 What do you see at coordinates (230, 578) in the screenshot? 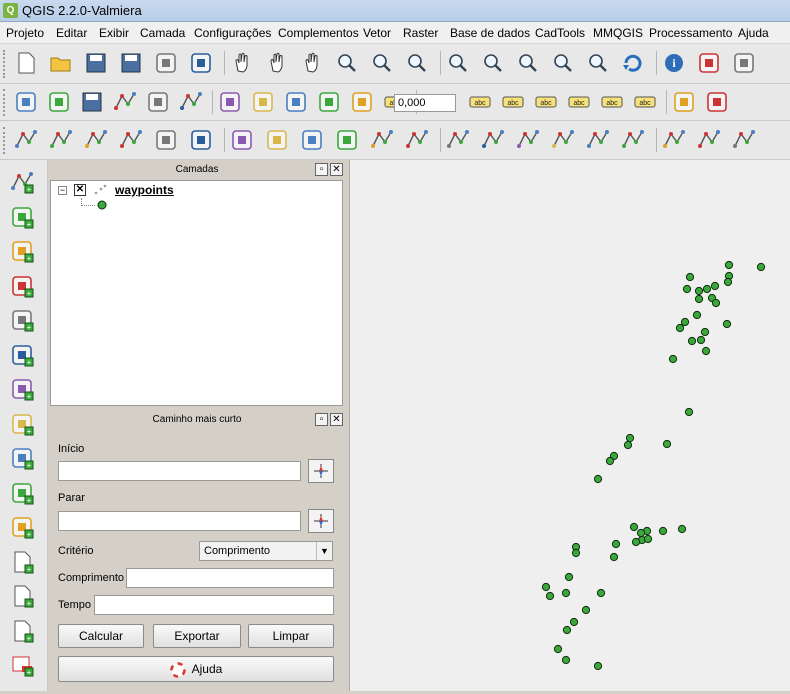
I see `length-field` at bounding box center [230, 578].